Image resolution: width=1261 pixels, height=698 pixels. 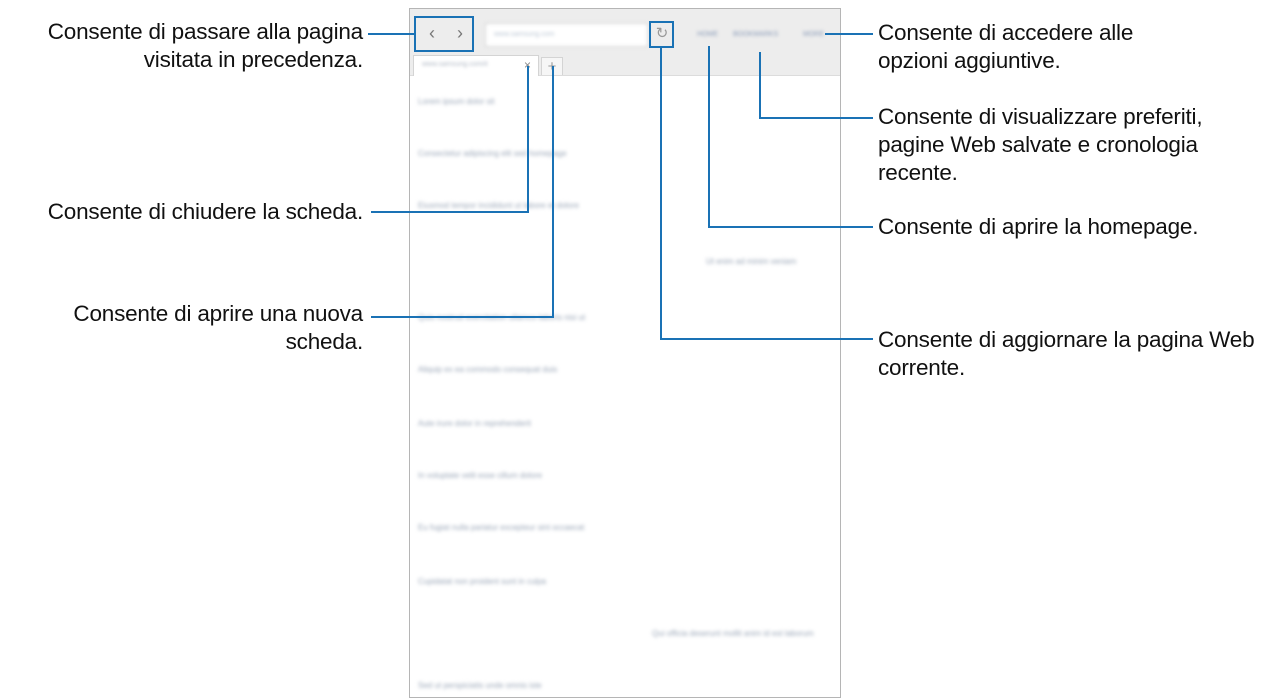 What do you see at coordinates (474, 423) in the screenshot?
I see `content-line: Aute irure dolor in reprehenderit` at bounding box center [474, 423].